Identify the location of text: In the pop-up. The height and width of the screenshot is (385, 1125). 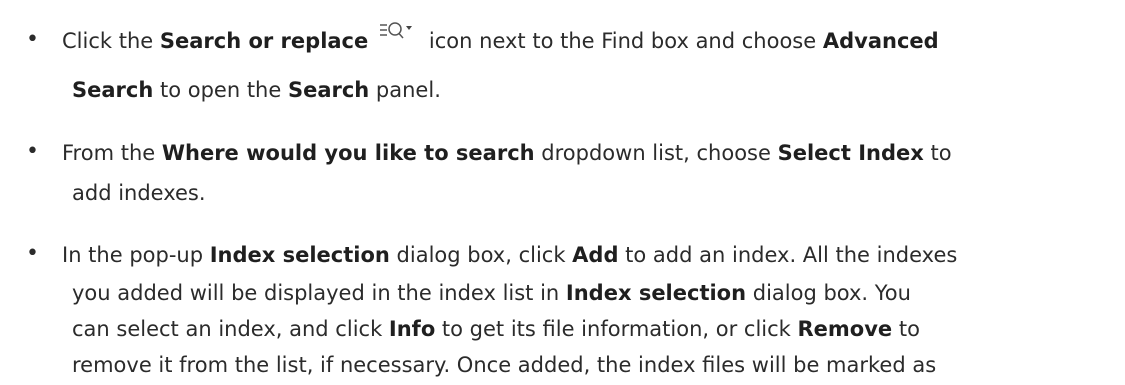
(136, 255).